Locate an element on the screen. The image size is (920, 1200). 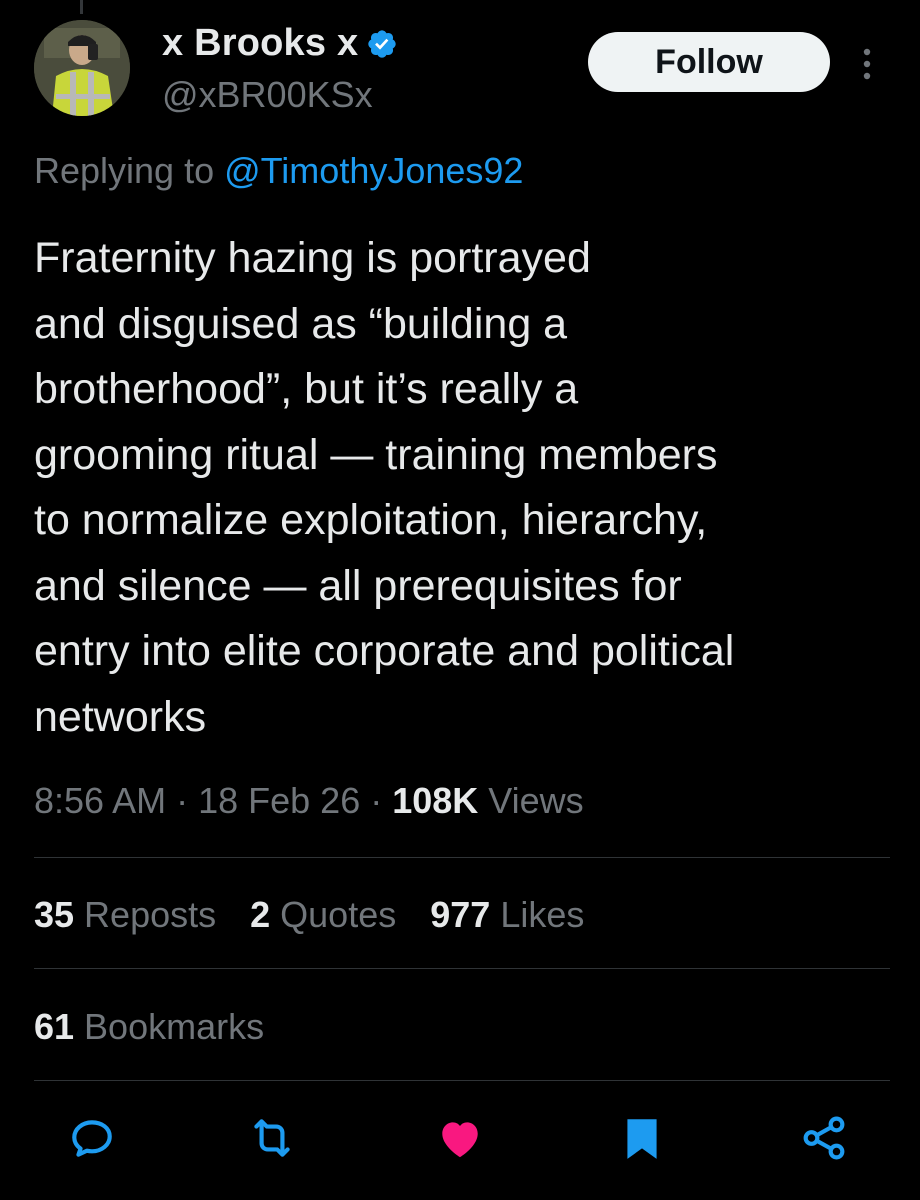
bookmarks-count: 61 is located at coordinates (54, 1026).